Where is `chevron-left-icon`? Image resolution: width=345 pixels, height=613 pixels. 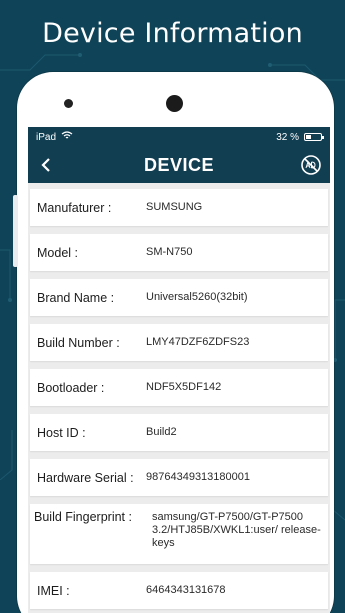
chevron-left-icon is located at coordinates (45, 165).